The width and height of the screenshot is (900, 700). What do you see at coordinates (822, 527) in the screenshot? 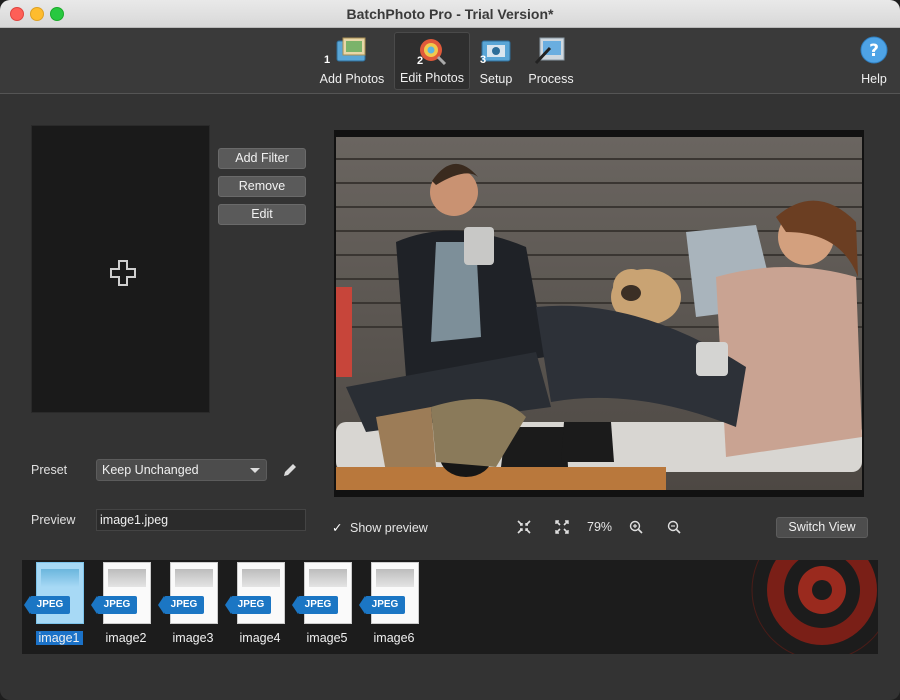
I see `switch-view-button: Switch View` at bounding box center [822, 527].